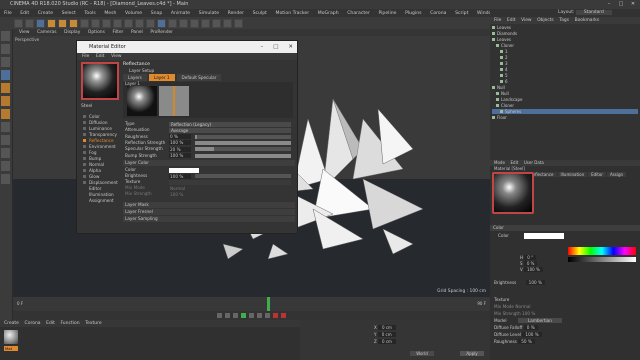 The image size is (640, 360). I want to click on menu-tools: Tools, so click(89, 13).